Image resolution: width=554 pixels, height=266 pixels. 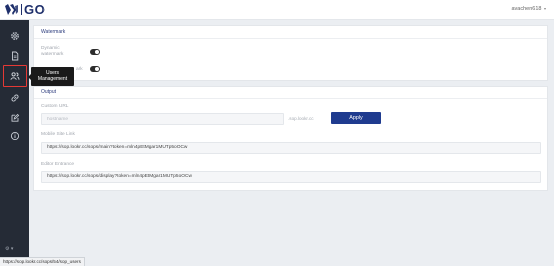 I want to click on dynamic-watermark-label-line2: watermark, so click(x=52, y=54).